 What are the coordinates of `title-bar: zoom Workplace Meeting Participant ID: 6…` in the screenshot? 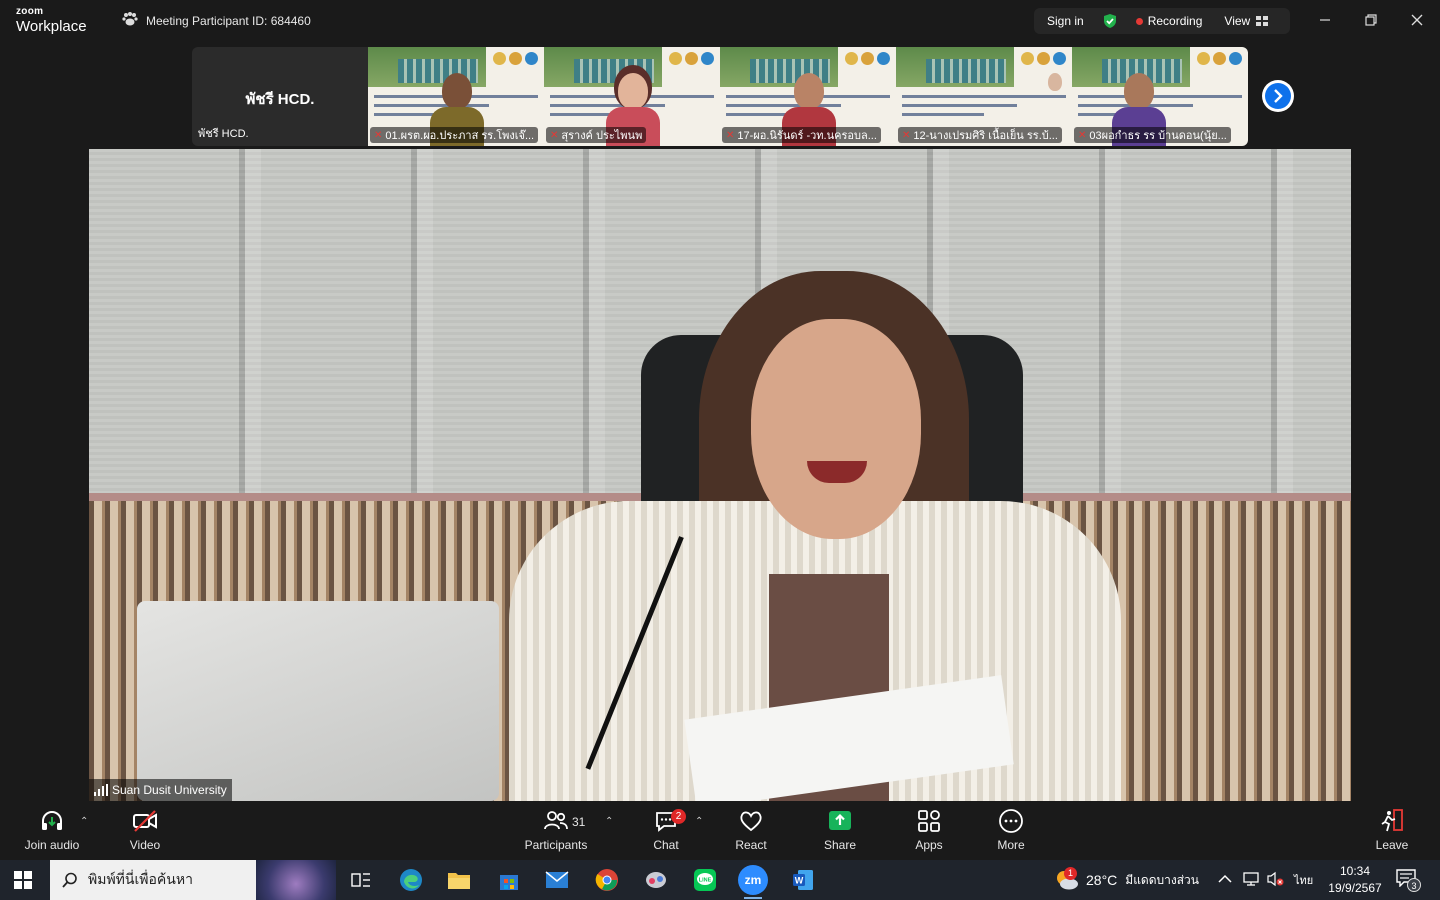 It's located at (720, 21).